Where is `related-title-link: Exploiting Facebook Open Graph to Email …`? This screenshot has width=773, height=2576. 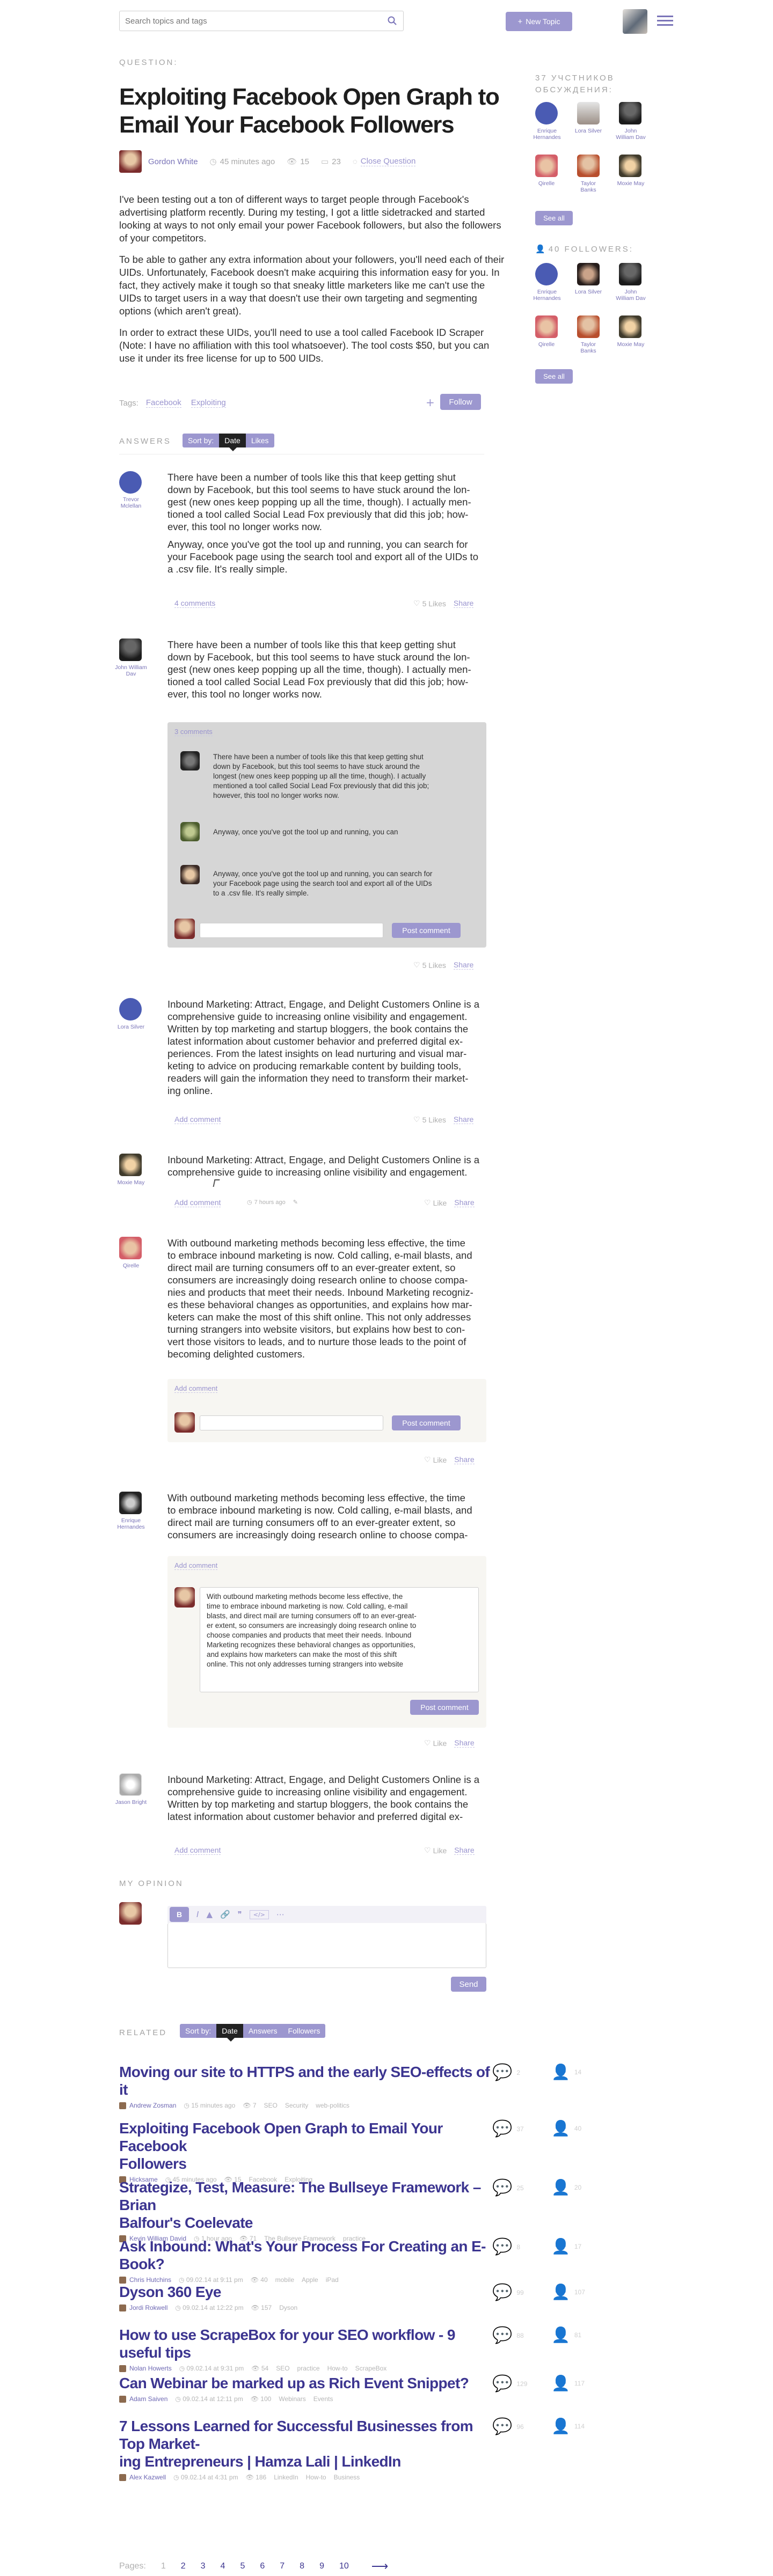
related-title-link: Exploiting Facebook Open Graph to Email … is located at coordinates (307, 2146).